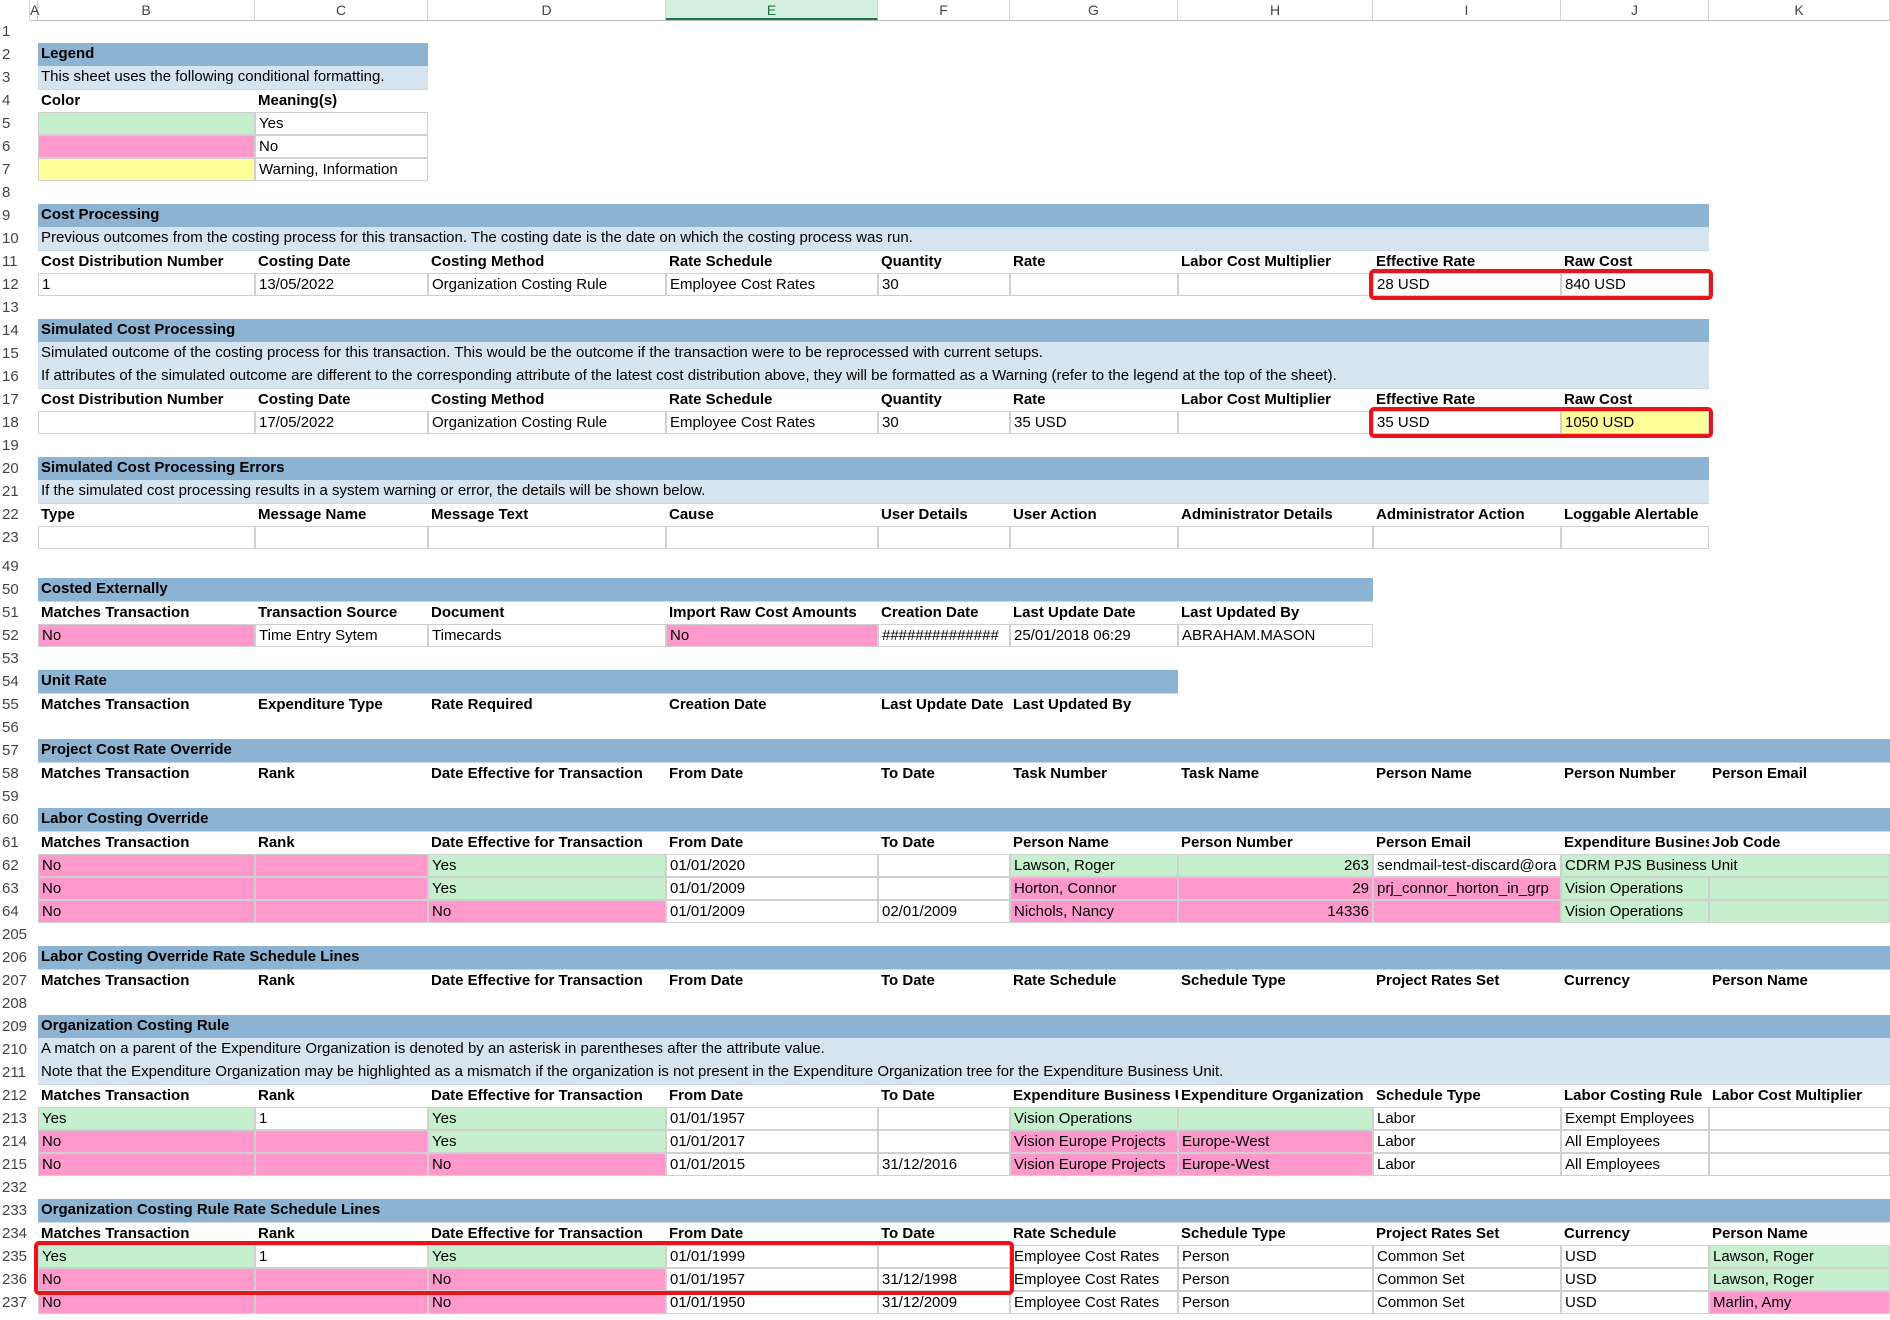 The height and width of the screenshot is (1320, 1890). What do you see at coordinates (772, 284) in the screenshot?
I see `cell-e12: Employee Cost Rates` at bounding box center [772, 284].